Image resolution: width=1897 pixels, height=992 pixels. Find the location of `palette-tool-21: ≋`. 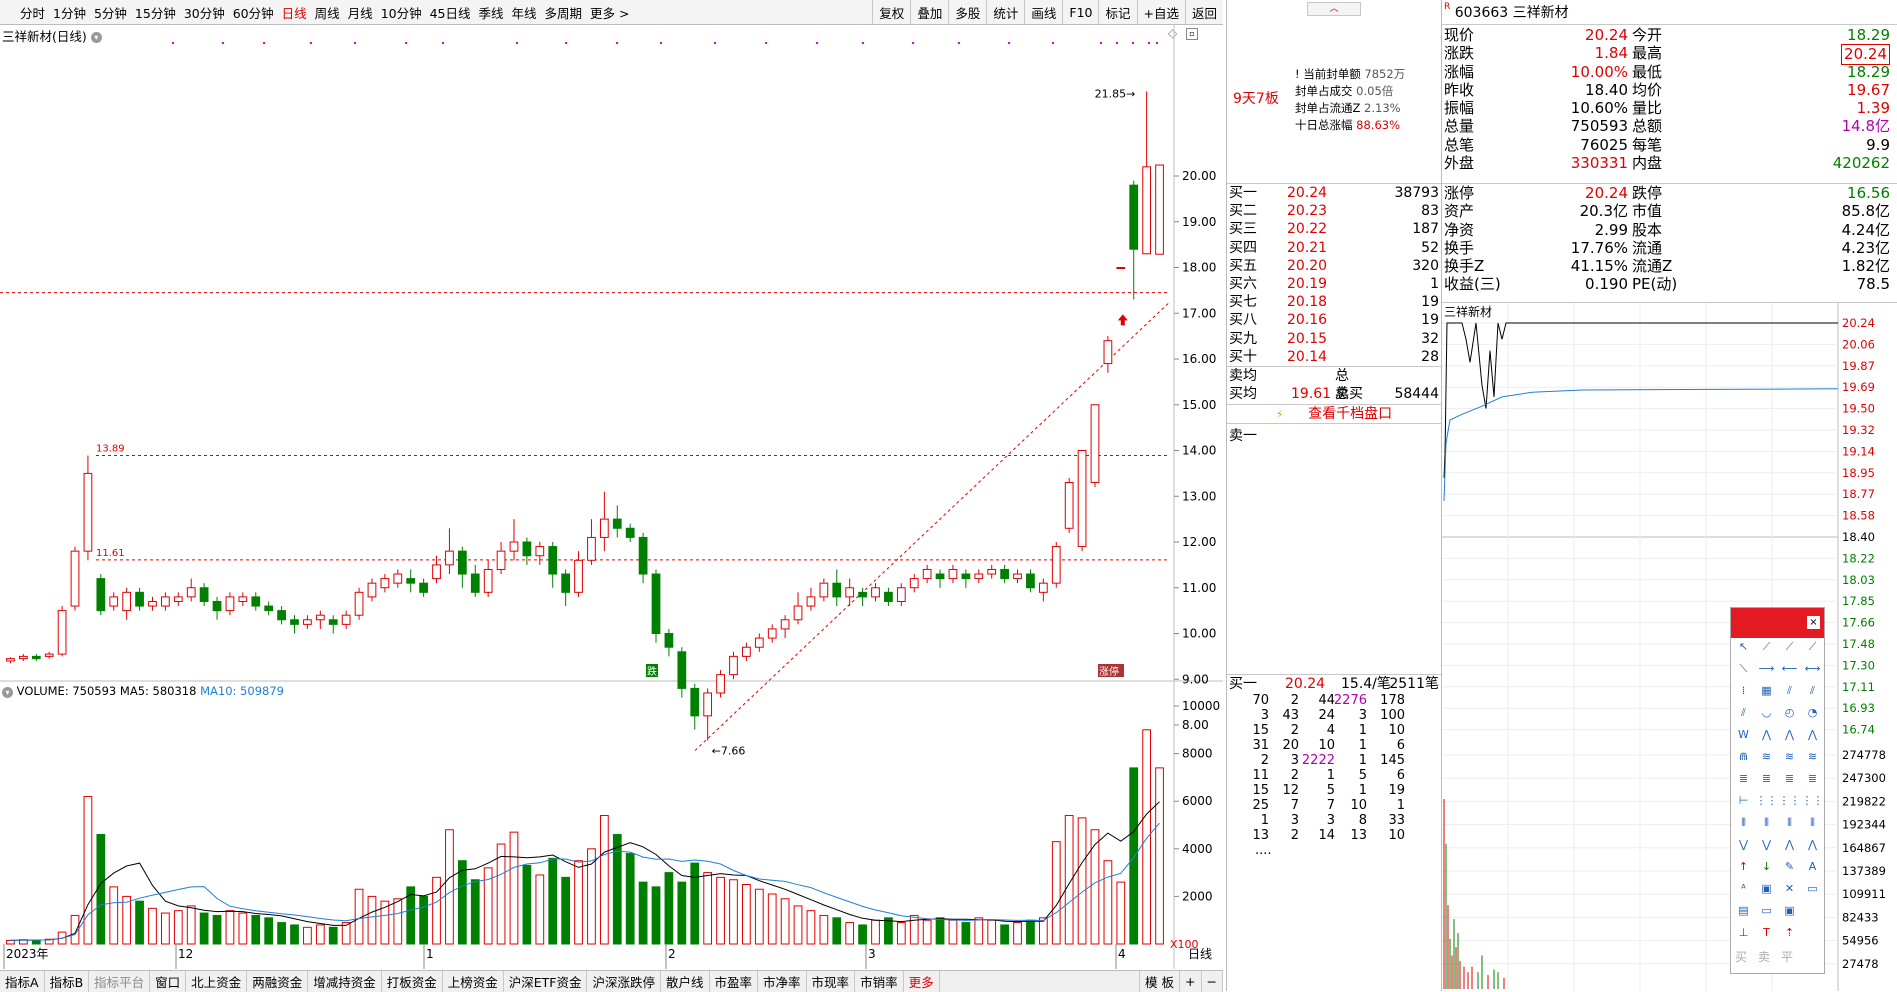

palette-tool-21: ≋ is located at coordinates (1766, 761).